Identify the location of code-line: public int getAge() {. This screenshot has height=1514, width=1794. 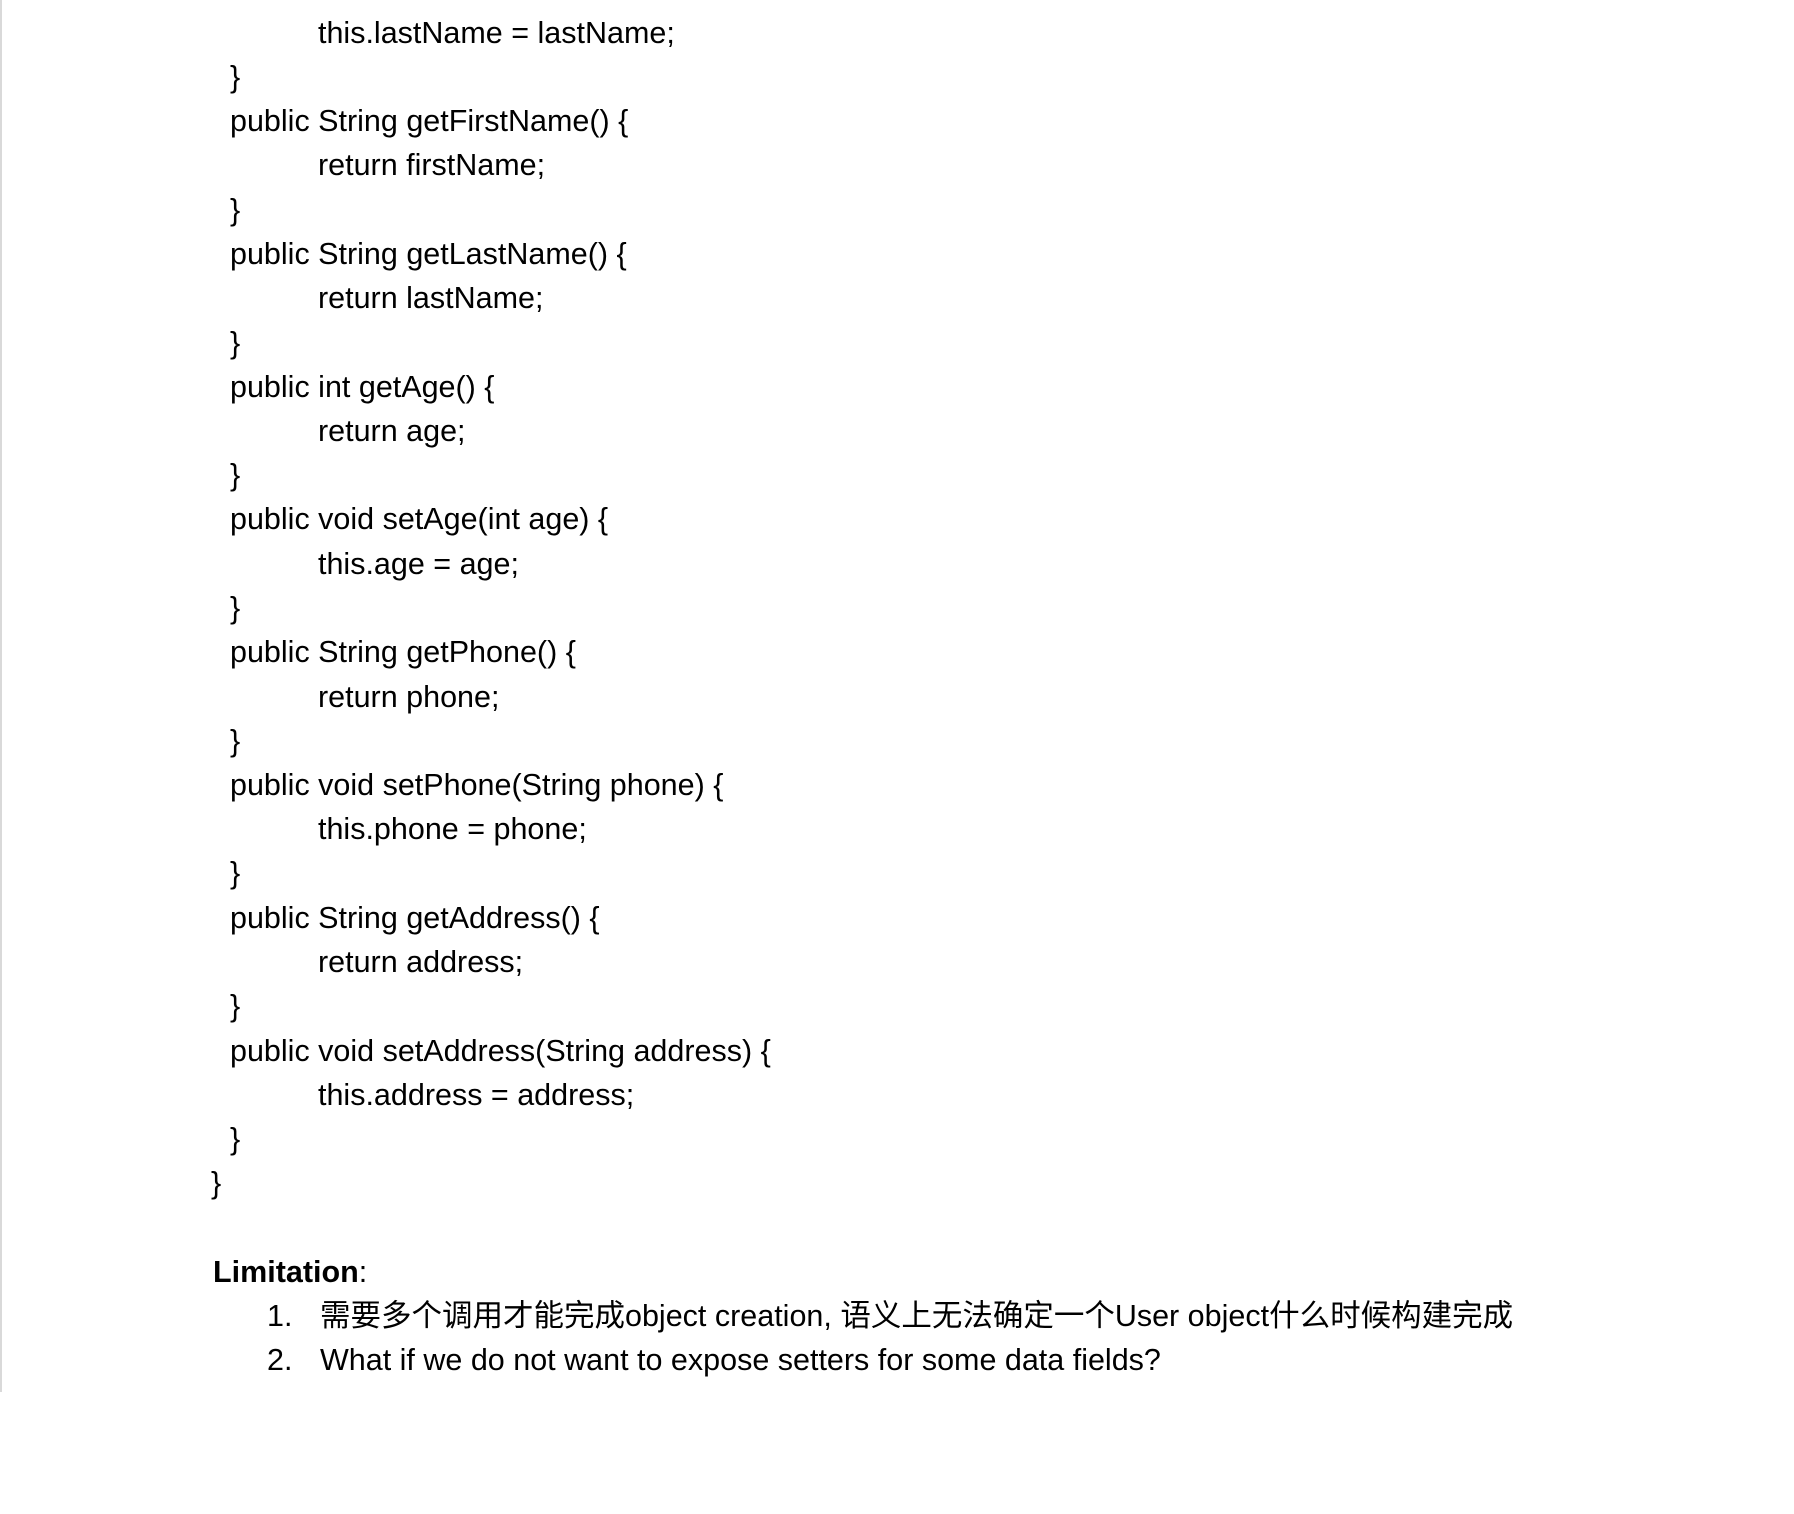
(362, 387).